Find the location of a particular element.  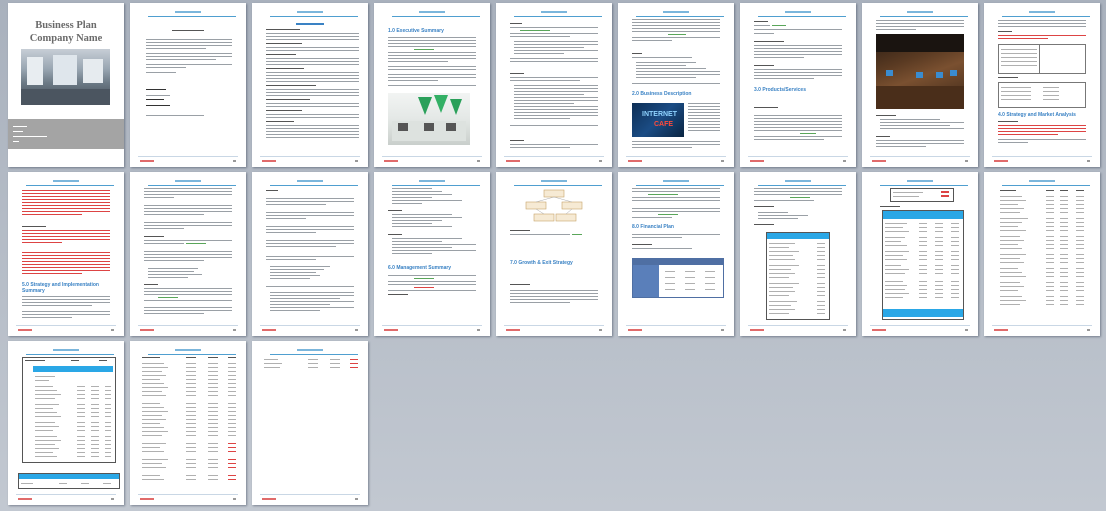

break-even-table is located at coordinates (923, 265).